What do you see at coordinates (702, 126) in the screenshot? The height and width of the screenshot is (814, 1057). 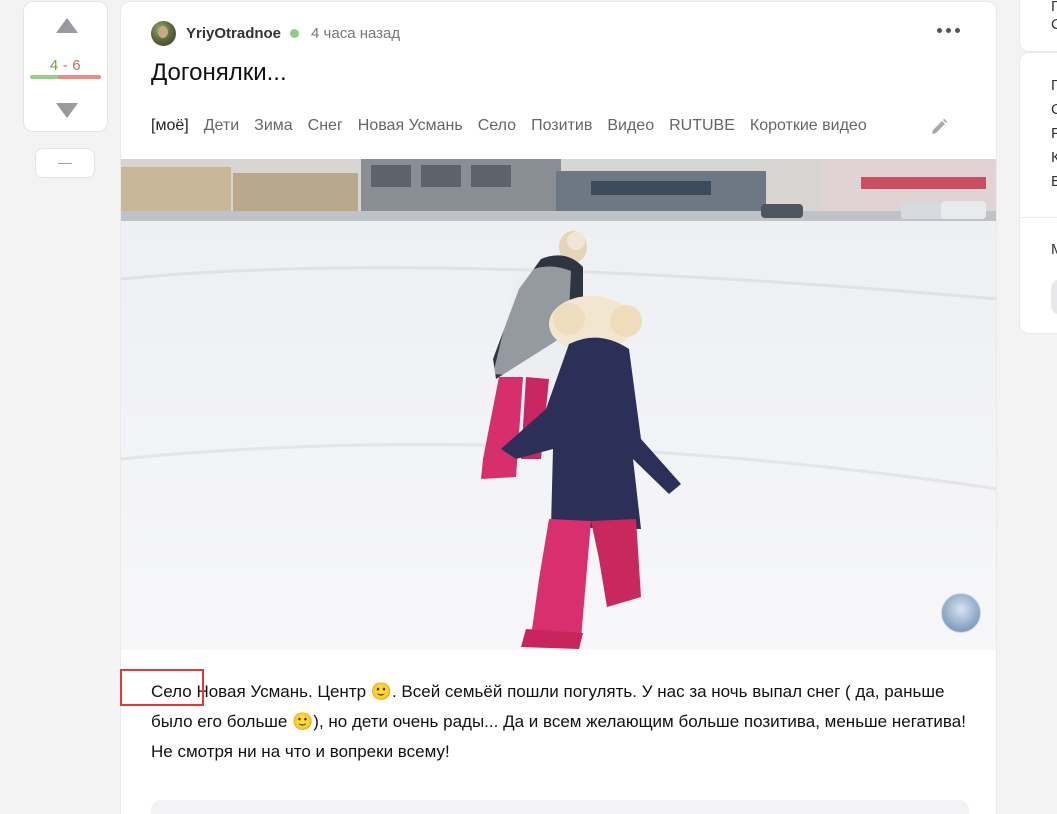 I see `tag-item: RUTUBE` at bounding box center [702, 126].